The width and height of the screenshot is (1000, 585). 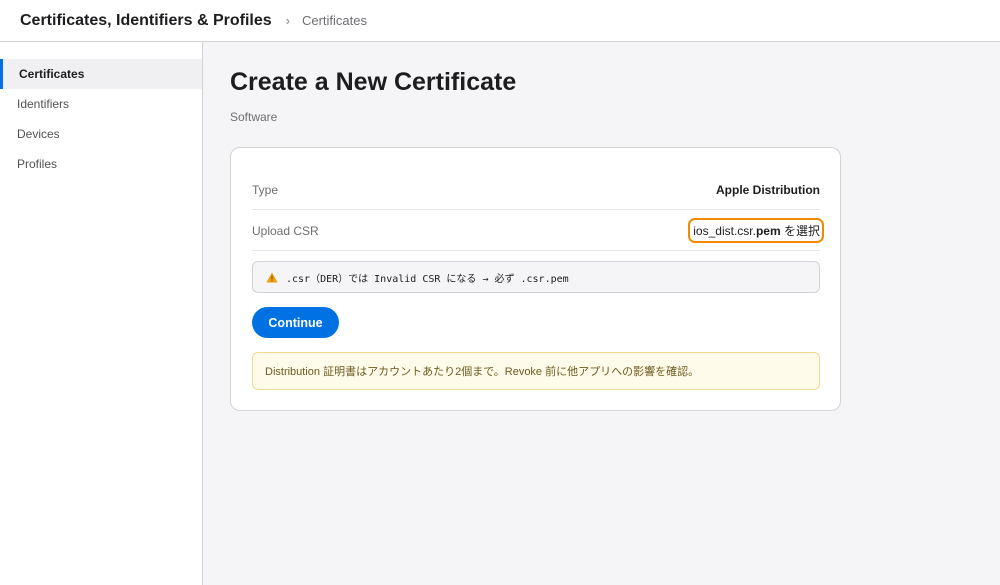 I want to click on sidebar-item-label: Devices, so click(x=38, y=134).